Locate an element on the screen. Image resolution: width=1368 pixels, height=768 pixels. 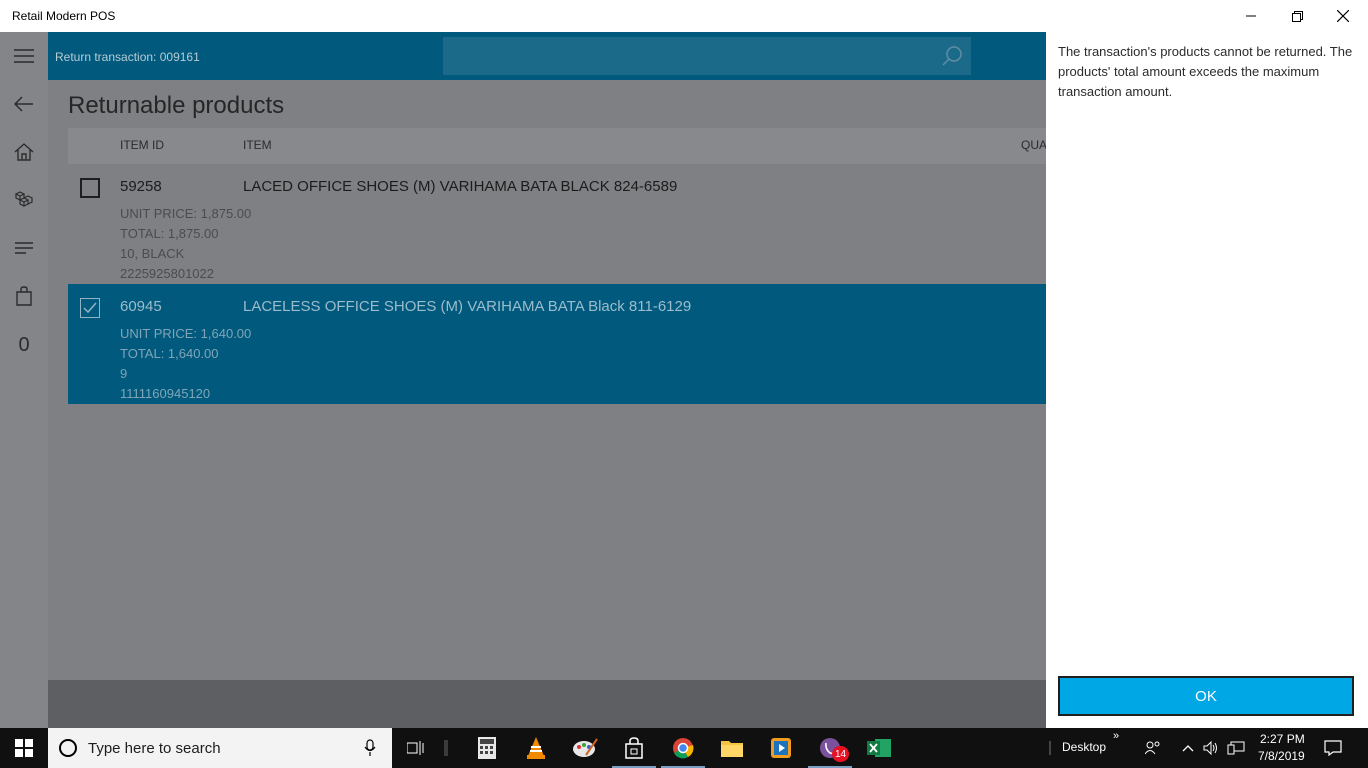
taskbar-app-calculator is located at coordinates (487, 748).